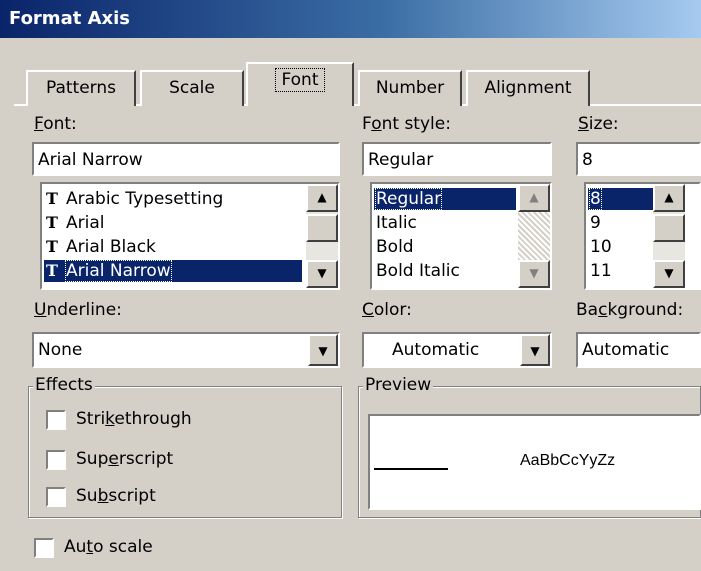 The height and width of the screenshot is (571, 701). I want to click on list-item-selected: 8, so click(622, 199).